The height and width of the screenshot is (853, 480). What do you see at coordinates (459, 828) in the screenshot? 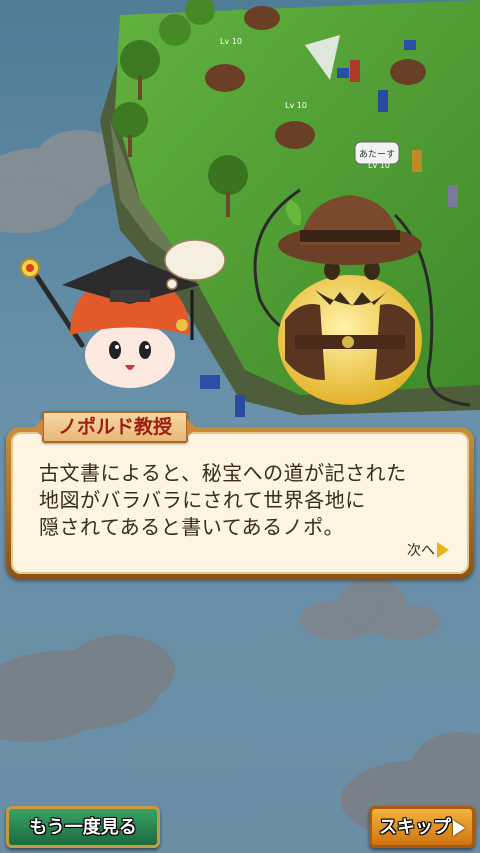
I see `skip-arrow-icon` at bounding box center [459, 828].